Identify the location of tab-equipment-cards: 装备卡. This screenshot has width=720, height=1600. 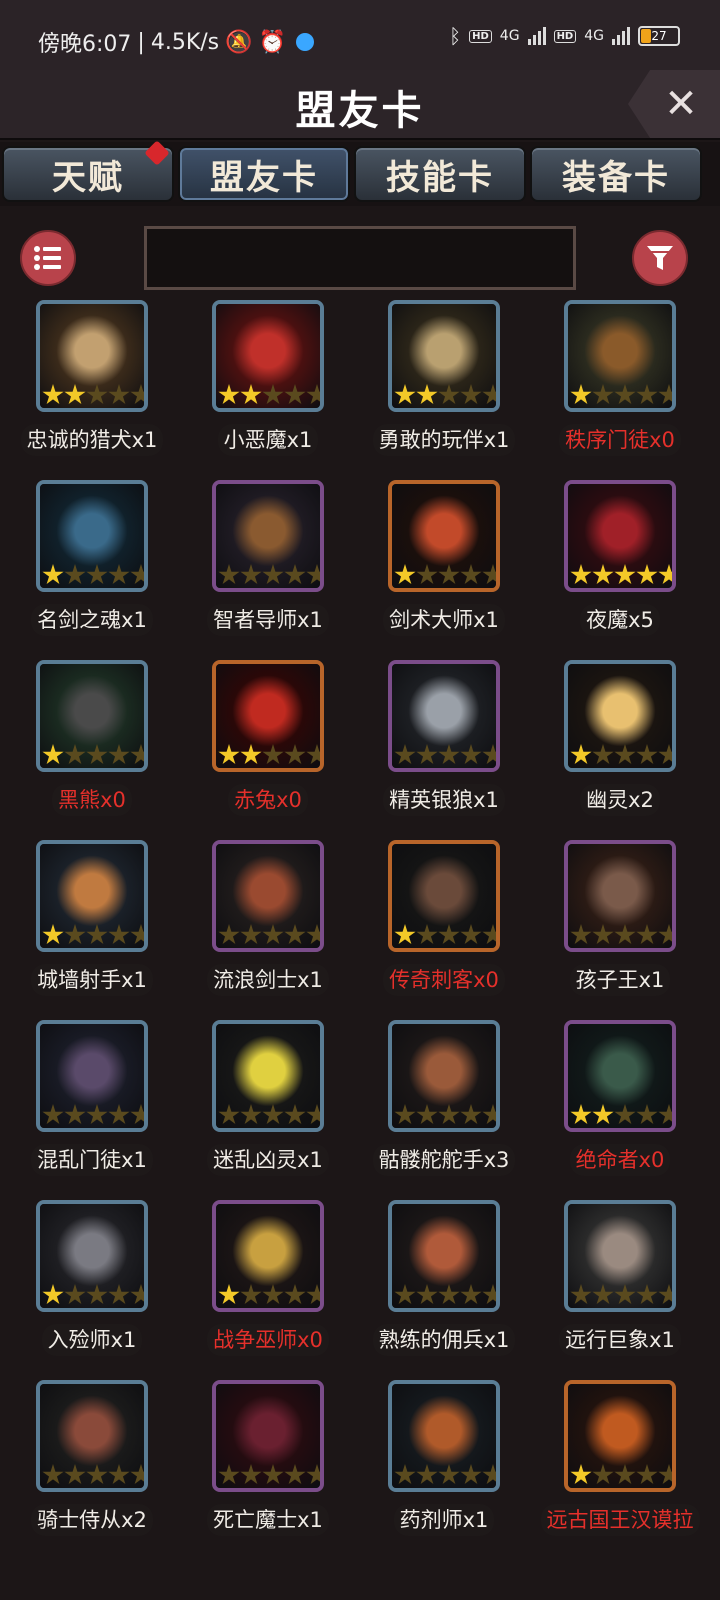
(616, 174).